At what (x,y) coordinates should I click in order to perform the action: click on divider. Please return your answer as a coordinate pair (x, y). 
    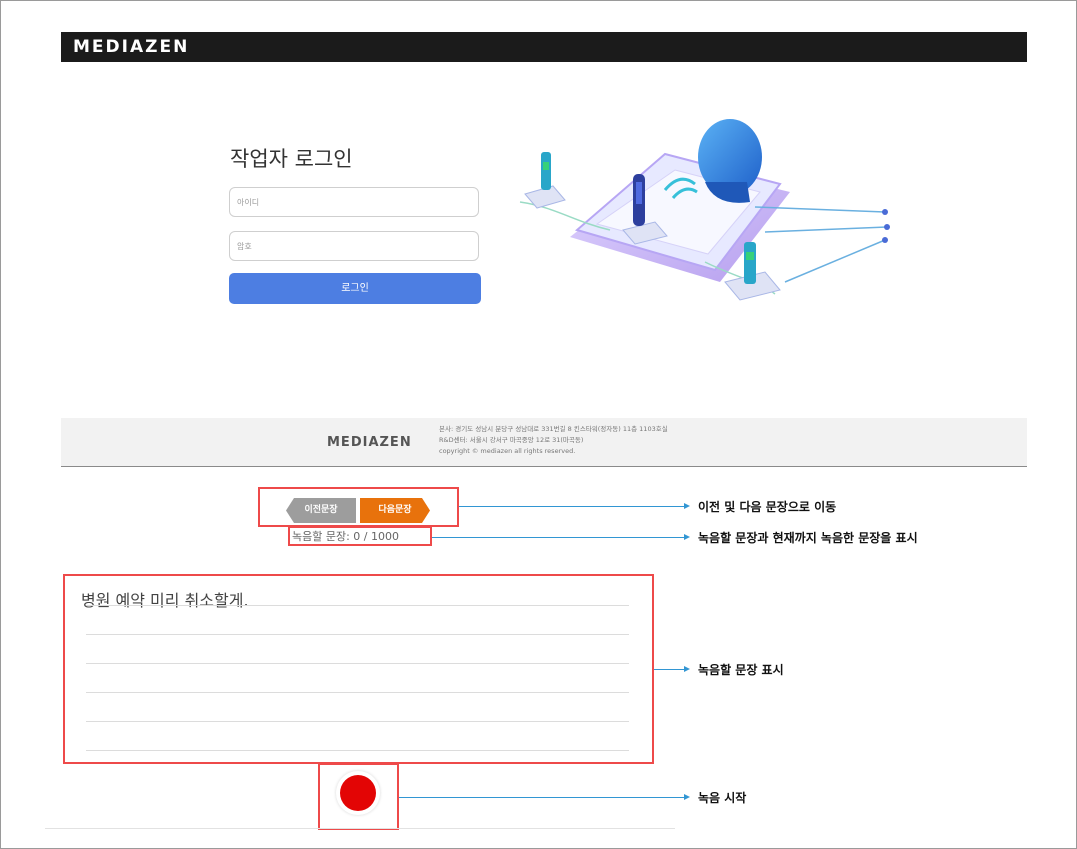
    Looking at the image, I should click on (360, 828).